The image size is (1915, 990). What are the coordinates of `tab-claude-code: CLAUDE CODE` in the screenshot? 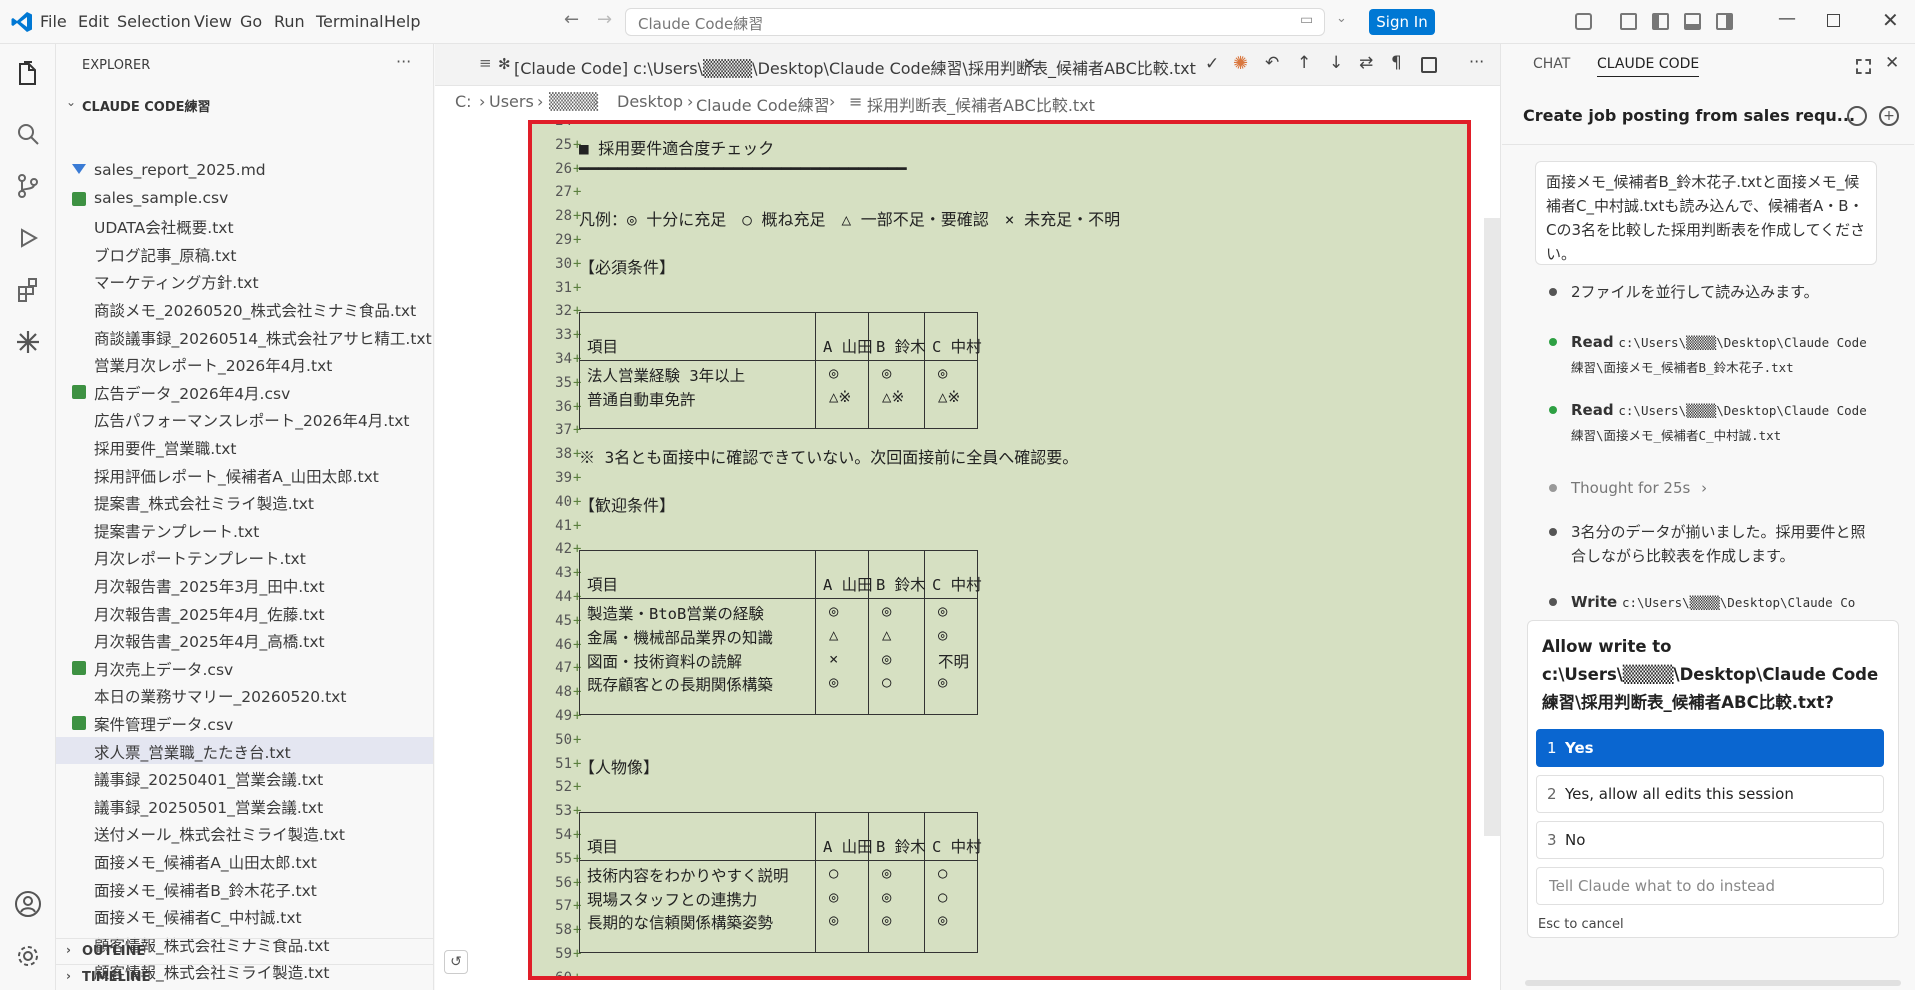 It's located at (1648, 66).